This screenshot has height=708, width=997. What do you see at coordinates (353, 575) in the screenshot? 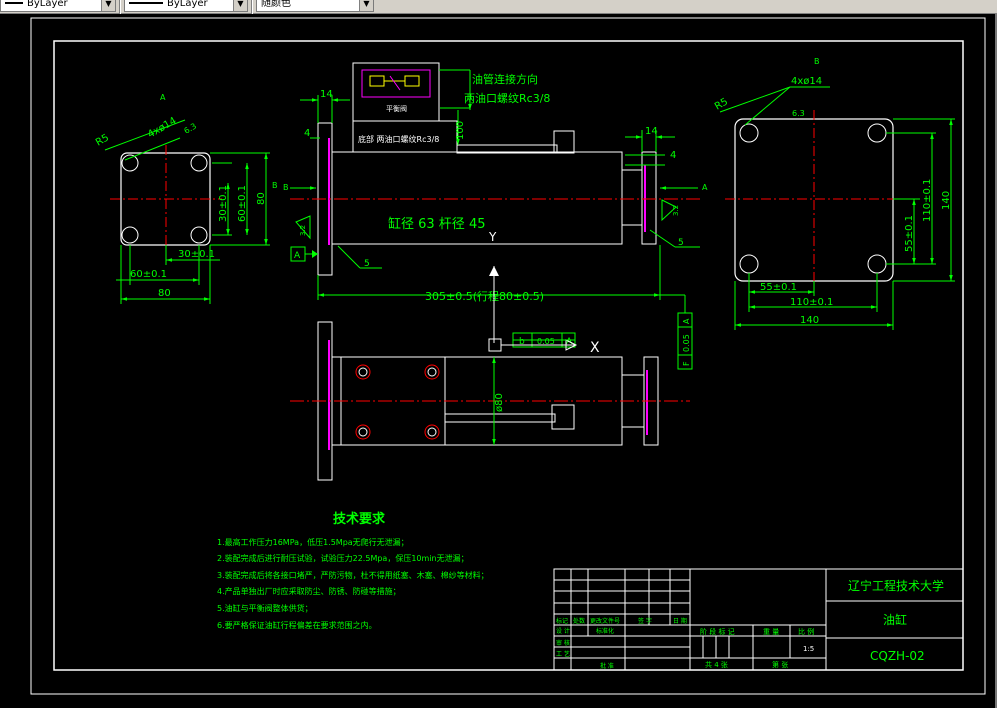
I see `tech-item-3: 3.装配完成后将各接口堵严，严防污物，杜不得用纸塞、木塞、棉纱等材料；` at bounding box center [353, 575].